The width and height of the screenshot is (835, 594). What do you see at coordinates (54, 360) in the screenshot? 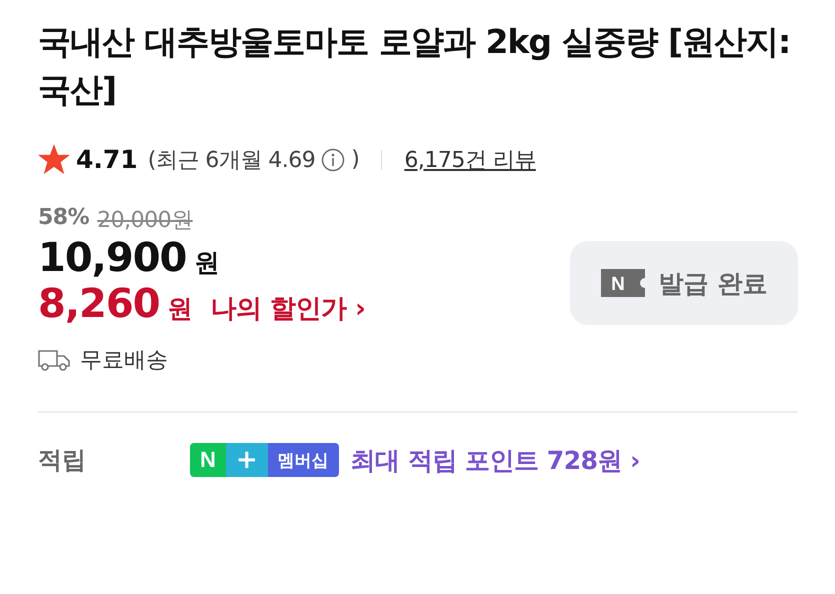
I see `truck-icon` at bounding box center [54, 360].